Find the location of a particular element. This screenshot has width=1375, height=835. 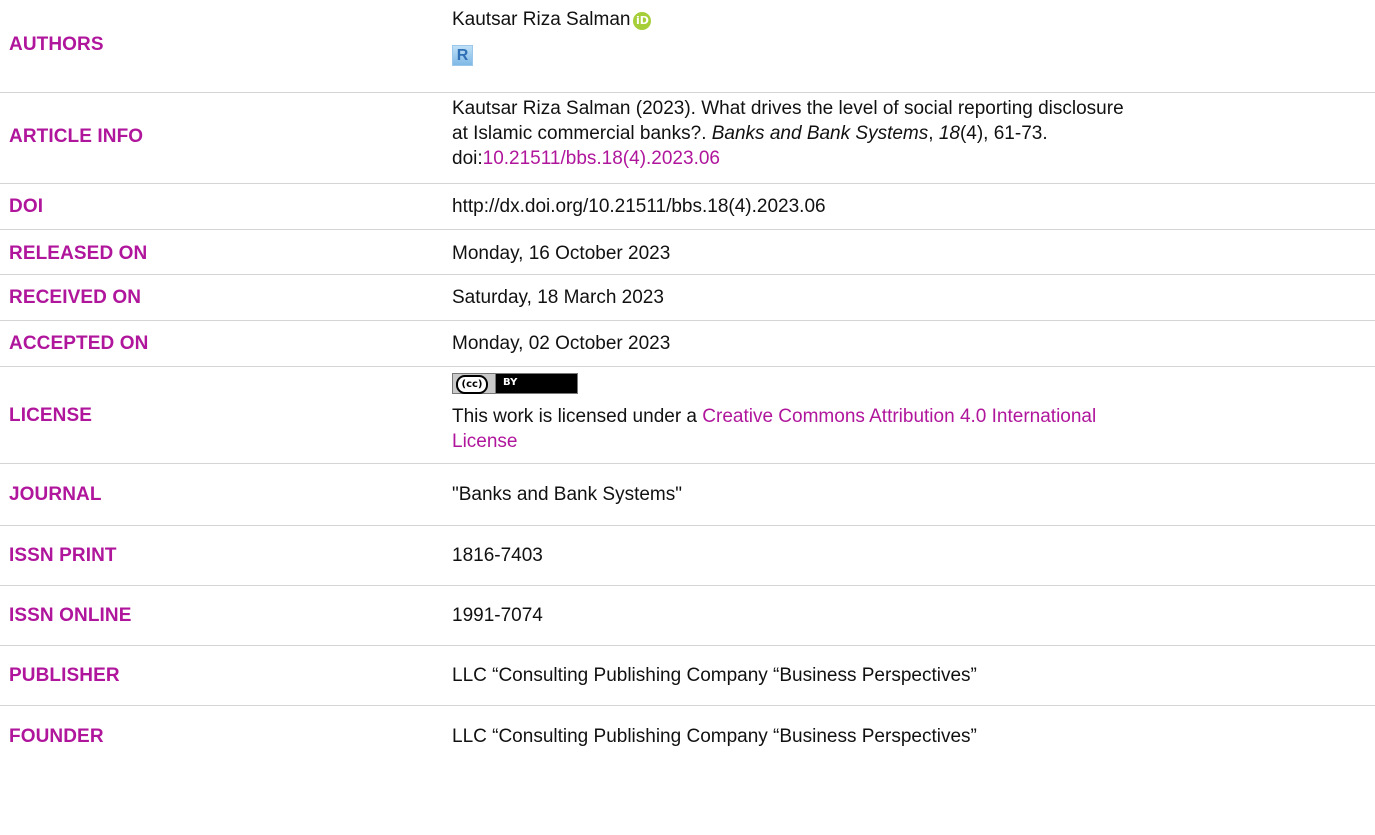

received-on-value: Saturday, 18 March 2023 is located at coordinates (558, 297).